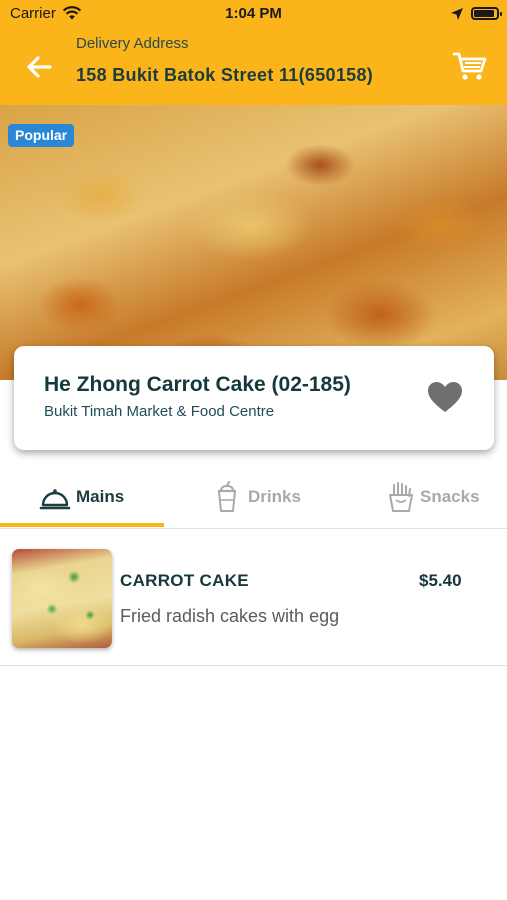 This screenshot has width=507, height=900. Describe the element at coordinates (445, 397) in the screenshot. I see `heart-icon` at that location.